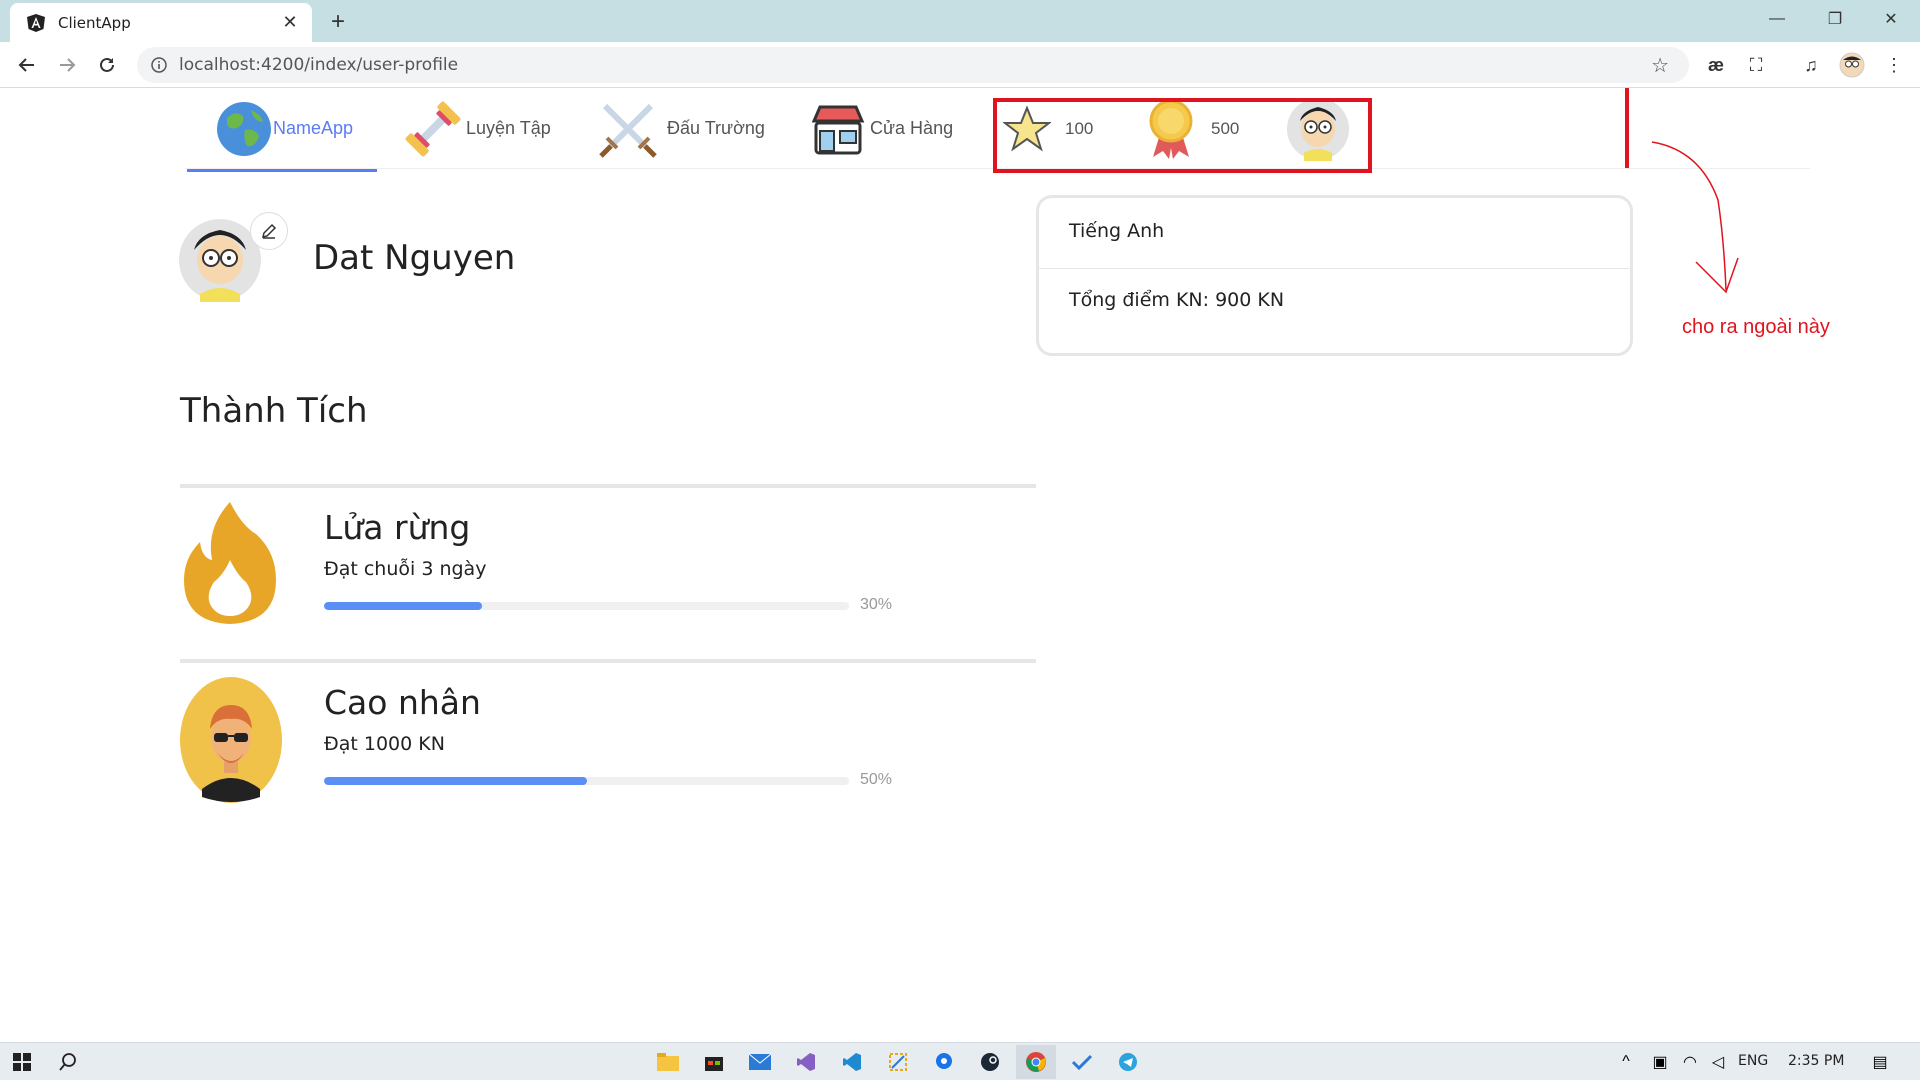 The image size is (1920, 1080). What do you see at coordinates (1627, 128) in the screenshot?
I see `annotation-red-line` at bounding box center [1627, 128].